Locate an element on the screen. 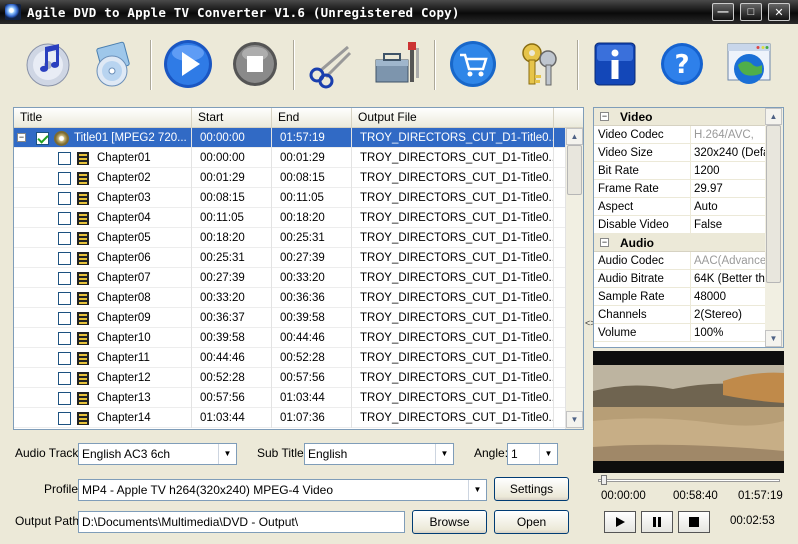  property-row: Video Size 320x240 (Defa is located at coordinates (688, 153).